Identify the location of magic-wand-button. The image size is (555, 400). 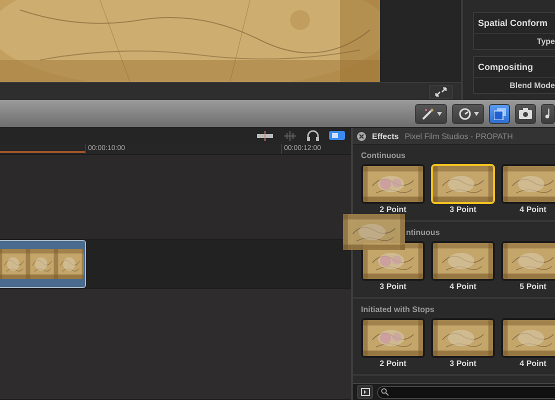
(431, 114).